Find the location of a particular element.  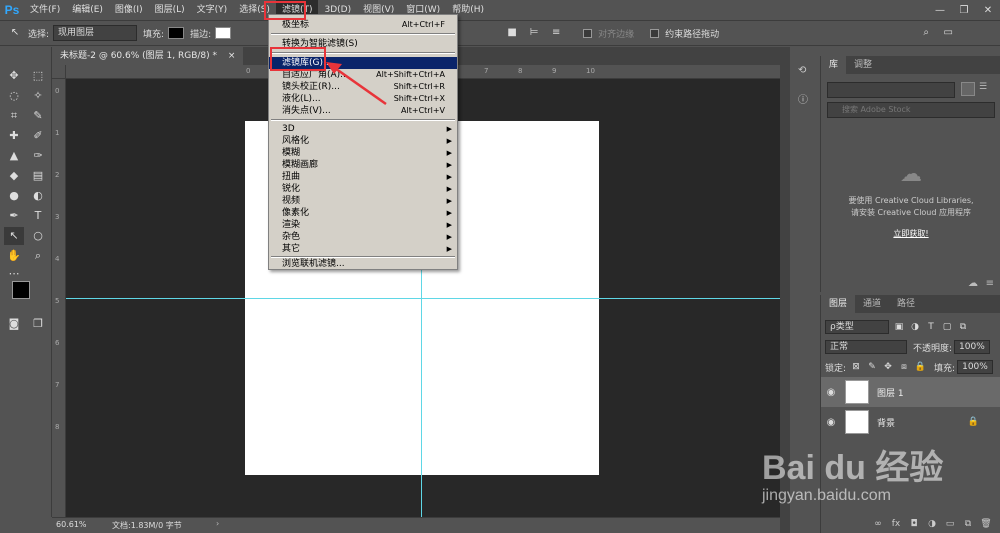

align-edges-checkbox is located at coordinates (588, 33).